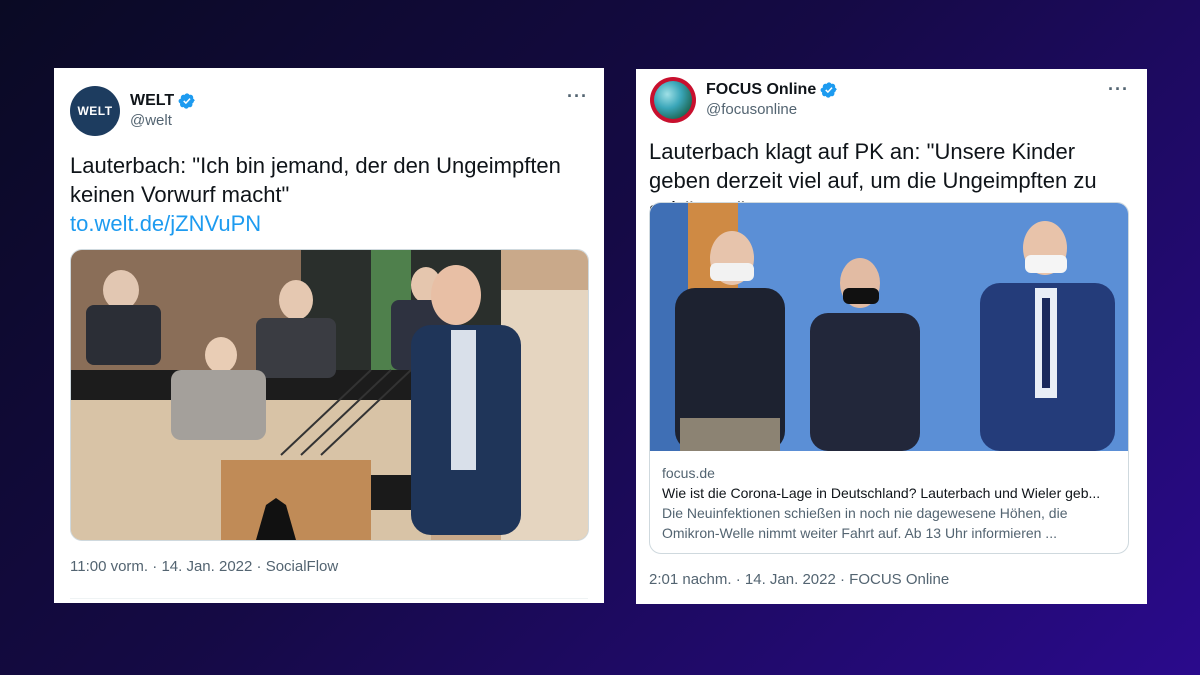  I want to click on author-names: FOCUS Online @focusonline, so click(772, 100).